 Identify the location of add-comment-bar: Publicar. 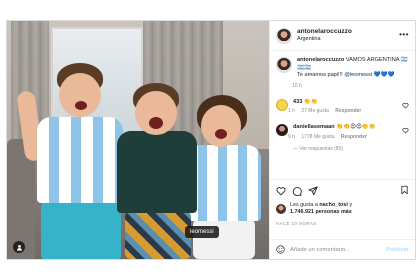
(342, 249).